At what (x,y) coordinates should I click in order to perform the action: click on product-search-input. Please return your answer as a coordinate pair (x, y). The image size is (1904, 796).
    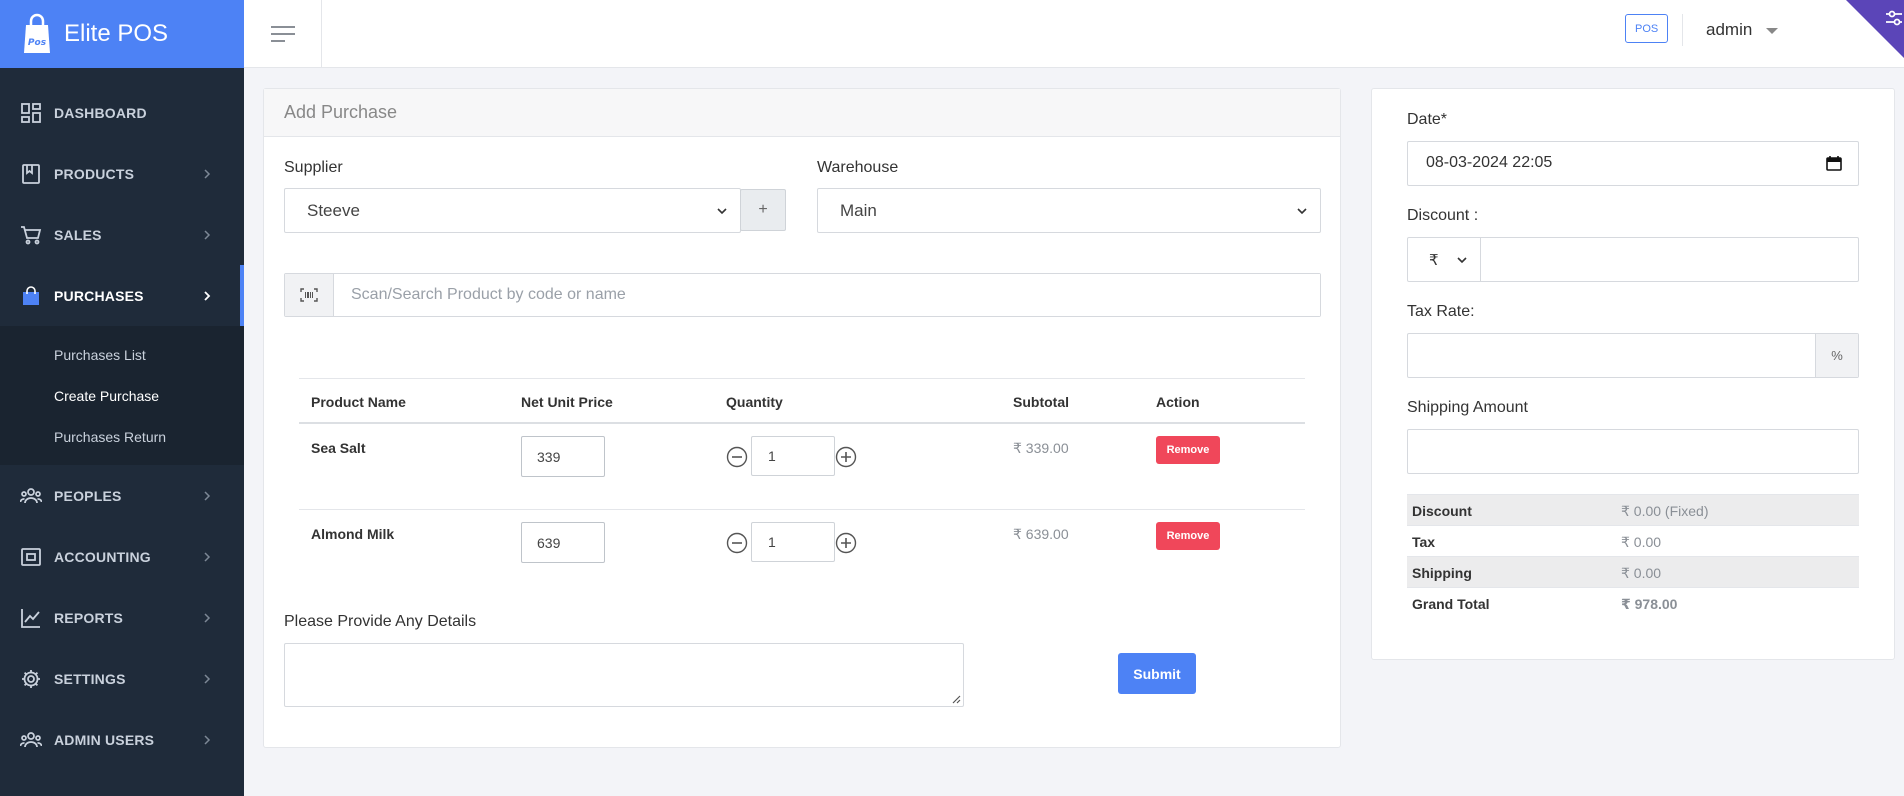
    Looking at the image, I should click on (827, 295).